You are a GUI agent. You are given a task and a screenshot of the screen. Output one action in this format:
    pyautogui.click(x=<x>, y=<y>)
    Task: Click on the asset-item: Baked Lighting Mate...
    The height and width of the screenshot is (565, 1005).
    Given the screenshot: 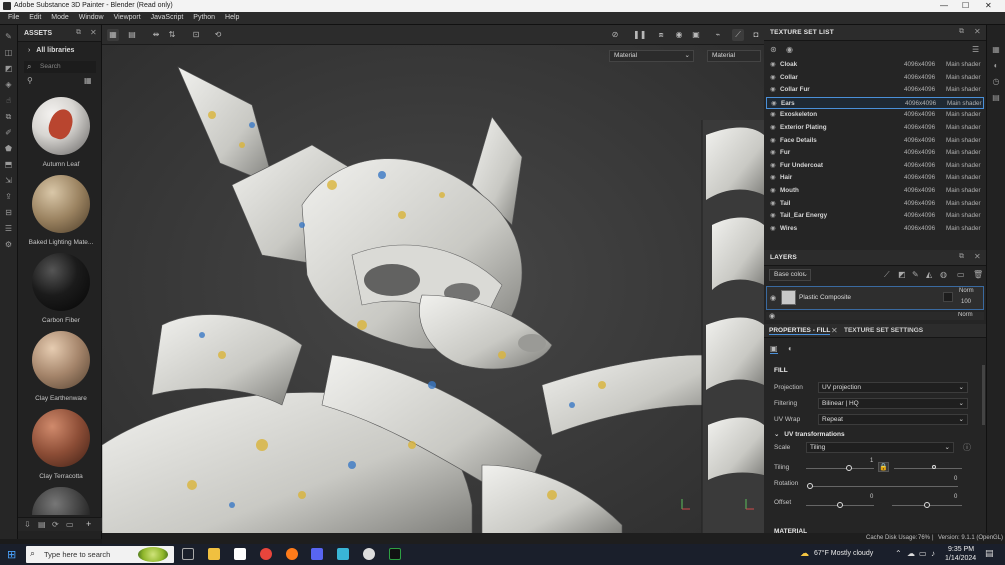 What is the action you would take?
    pyautogui.click(x=61, y=210)
    